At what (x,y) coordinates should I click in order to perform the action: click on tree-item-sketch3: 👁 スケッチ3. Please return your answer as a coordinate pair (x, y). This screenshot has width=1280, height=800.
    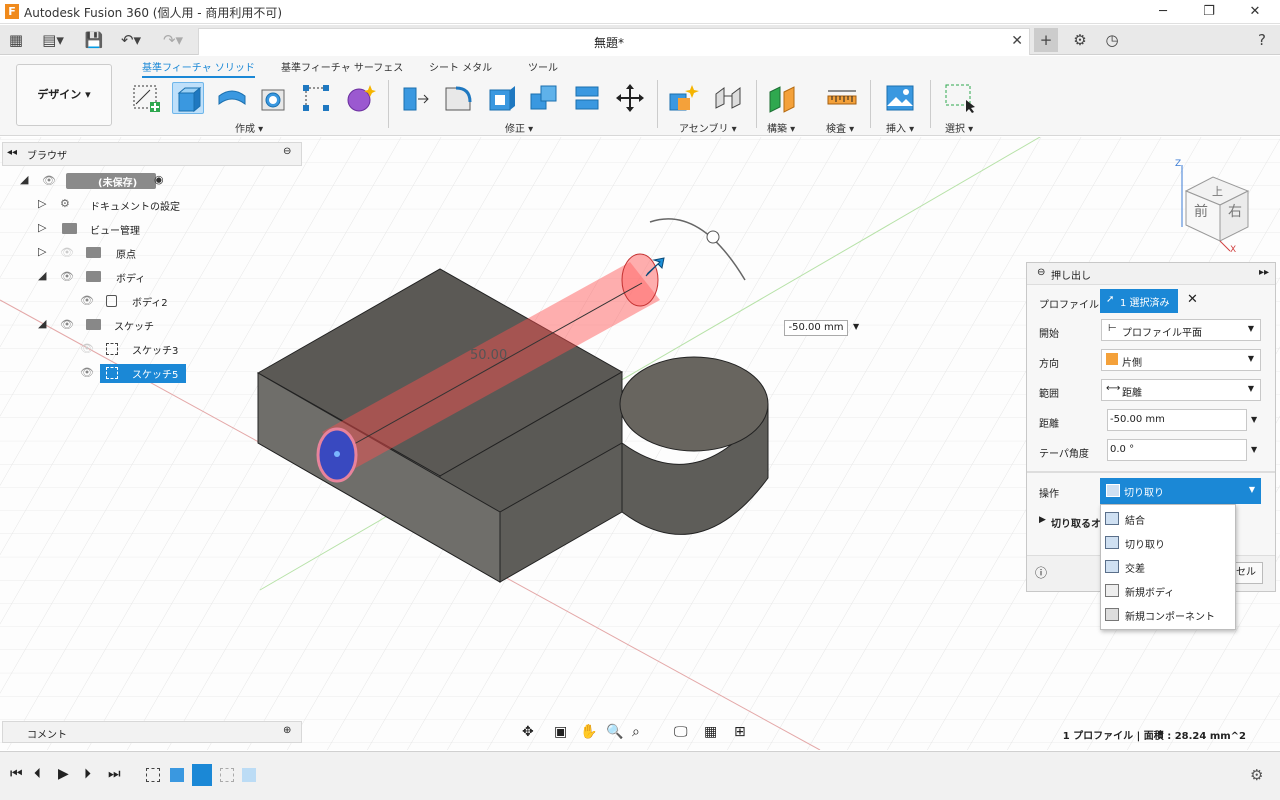
    Looking at the image, I should click on (150, 349).